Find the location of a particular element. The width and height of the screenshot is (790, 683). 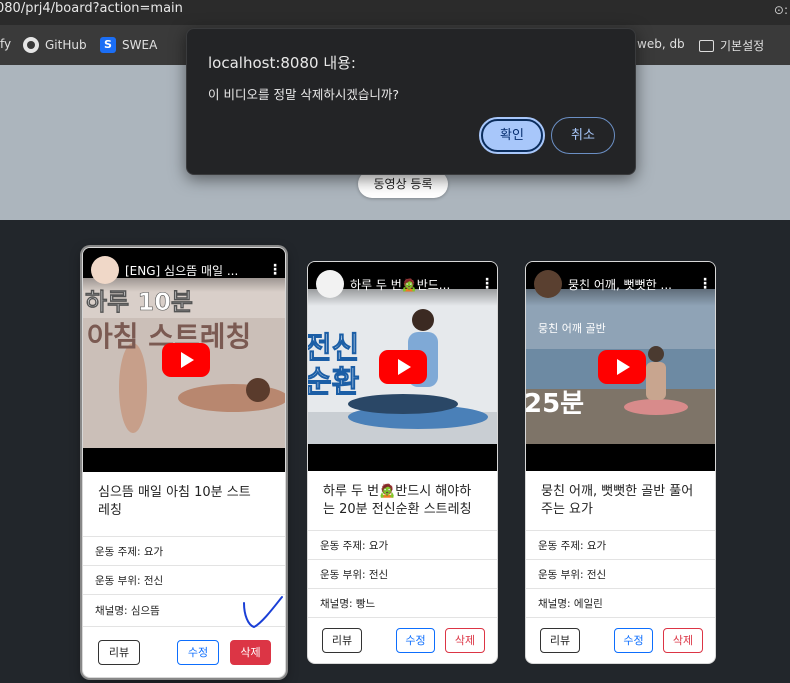

bookmark-label: 기본설정 is located at coordinates (742, 46).